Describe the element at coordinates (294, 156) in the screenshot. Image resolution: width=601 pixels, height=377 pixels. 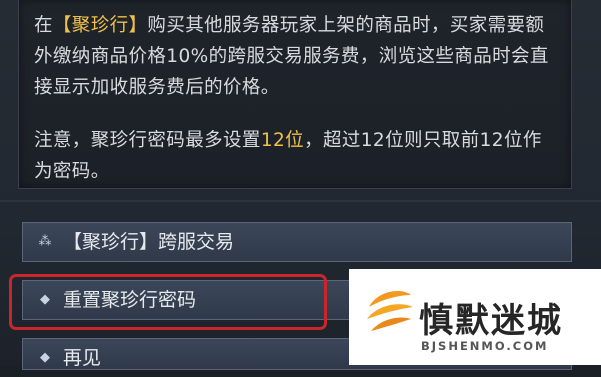
I see `info-paragraph-2: 注意，聚珍行密码最多设置12位，超过12位则只取前12位作为密码。` at that location.